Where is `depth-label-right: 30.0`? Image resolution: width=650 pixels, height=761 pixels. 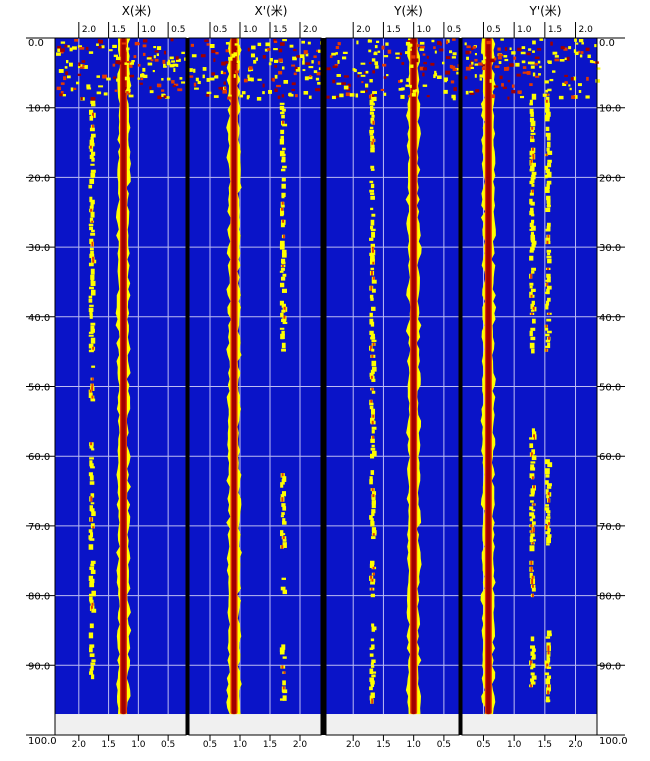 depth-label-right: 30.0 is located at coordinates (610, 248).